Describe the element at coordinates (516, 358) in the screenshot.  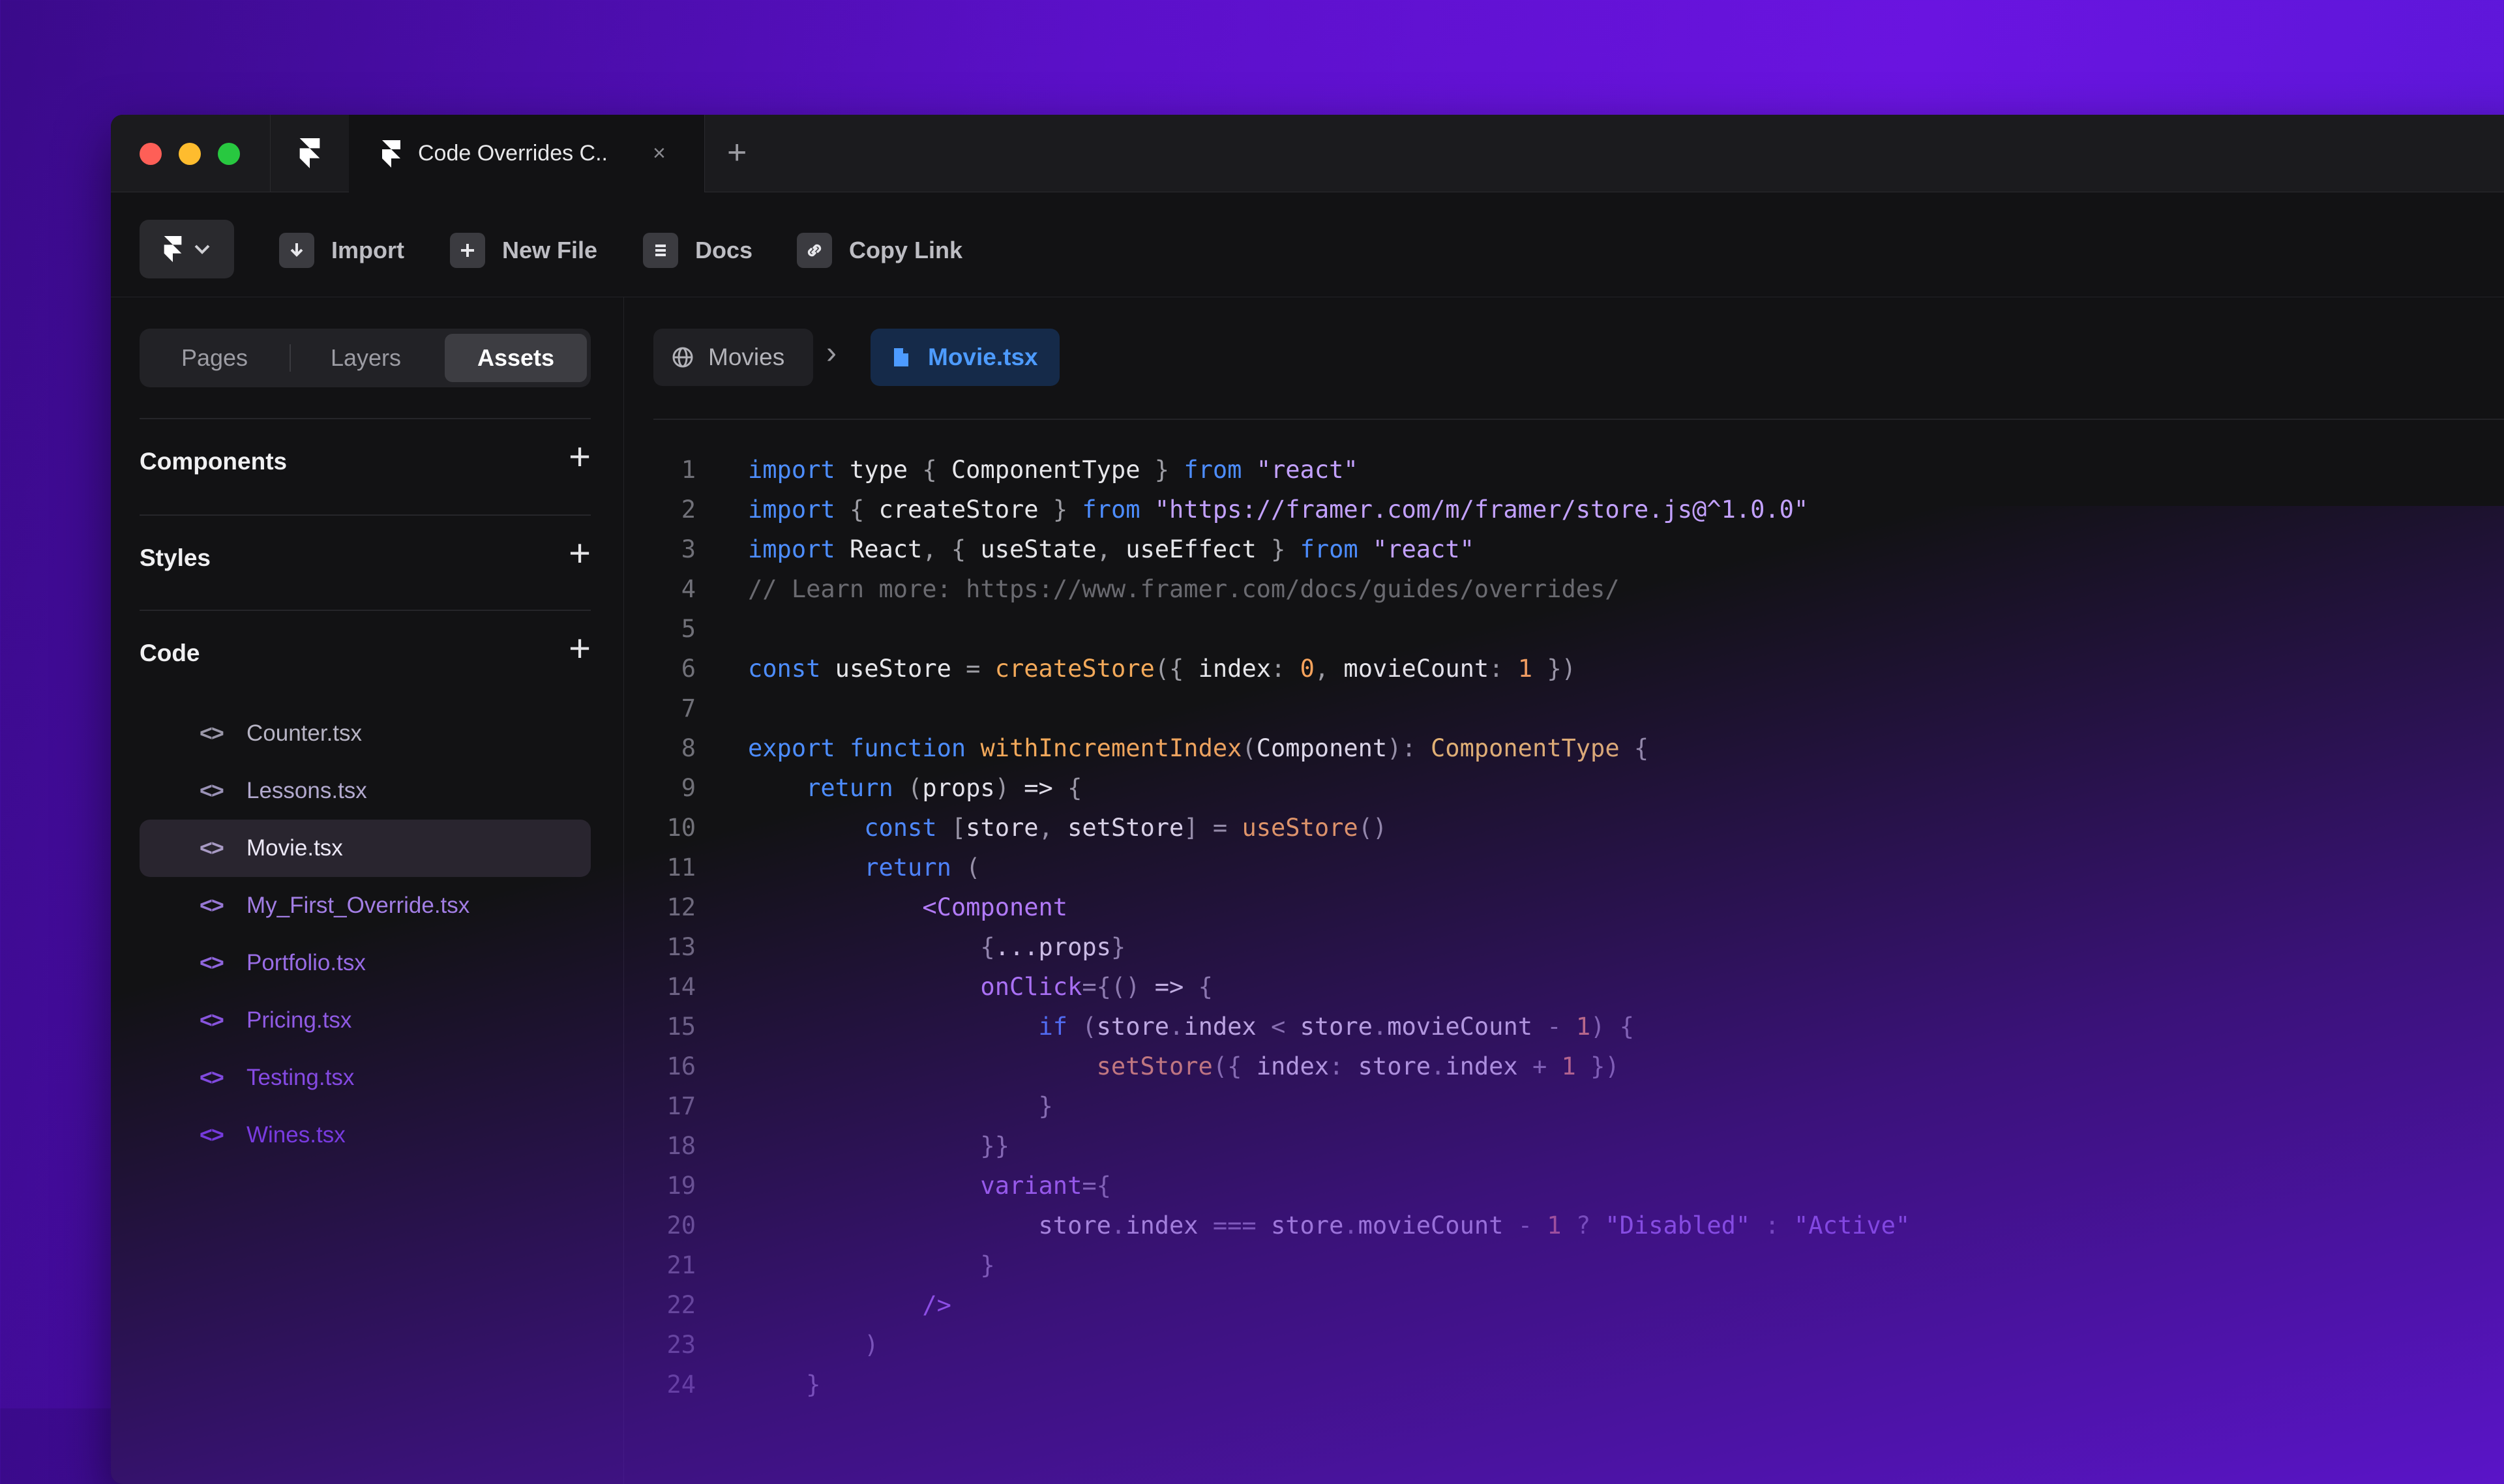
I see `tab-assets: Assets` at that location.